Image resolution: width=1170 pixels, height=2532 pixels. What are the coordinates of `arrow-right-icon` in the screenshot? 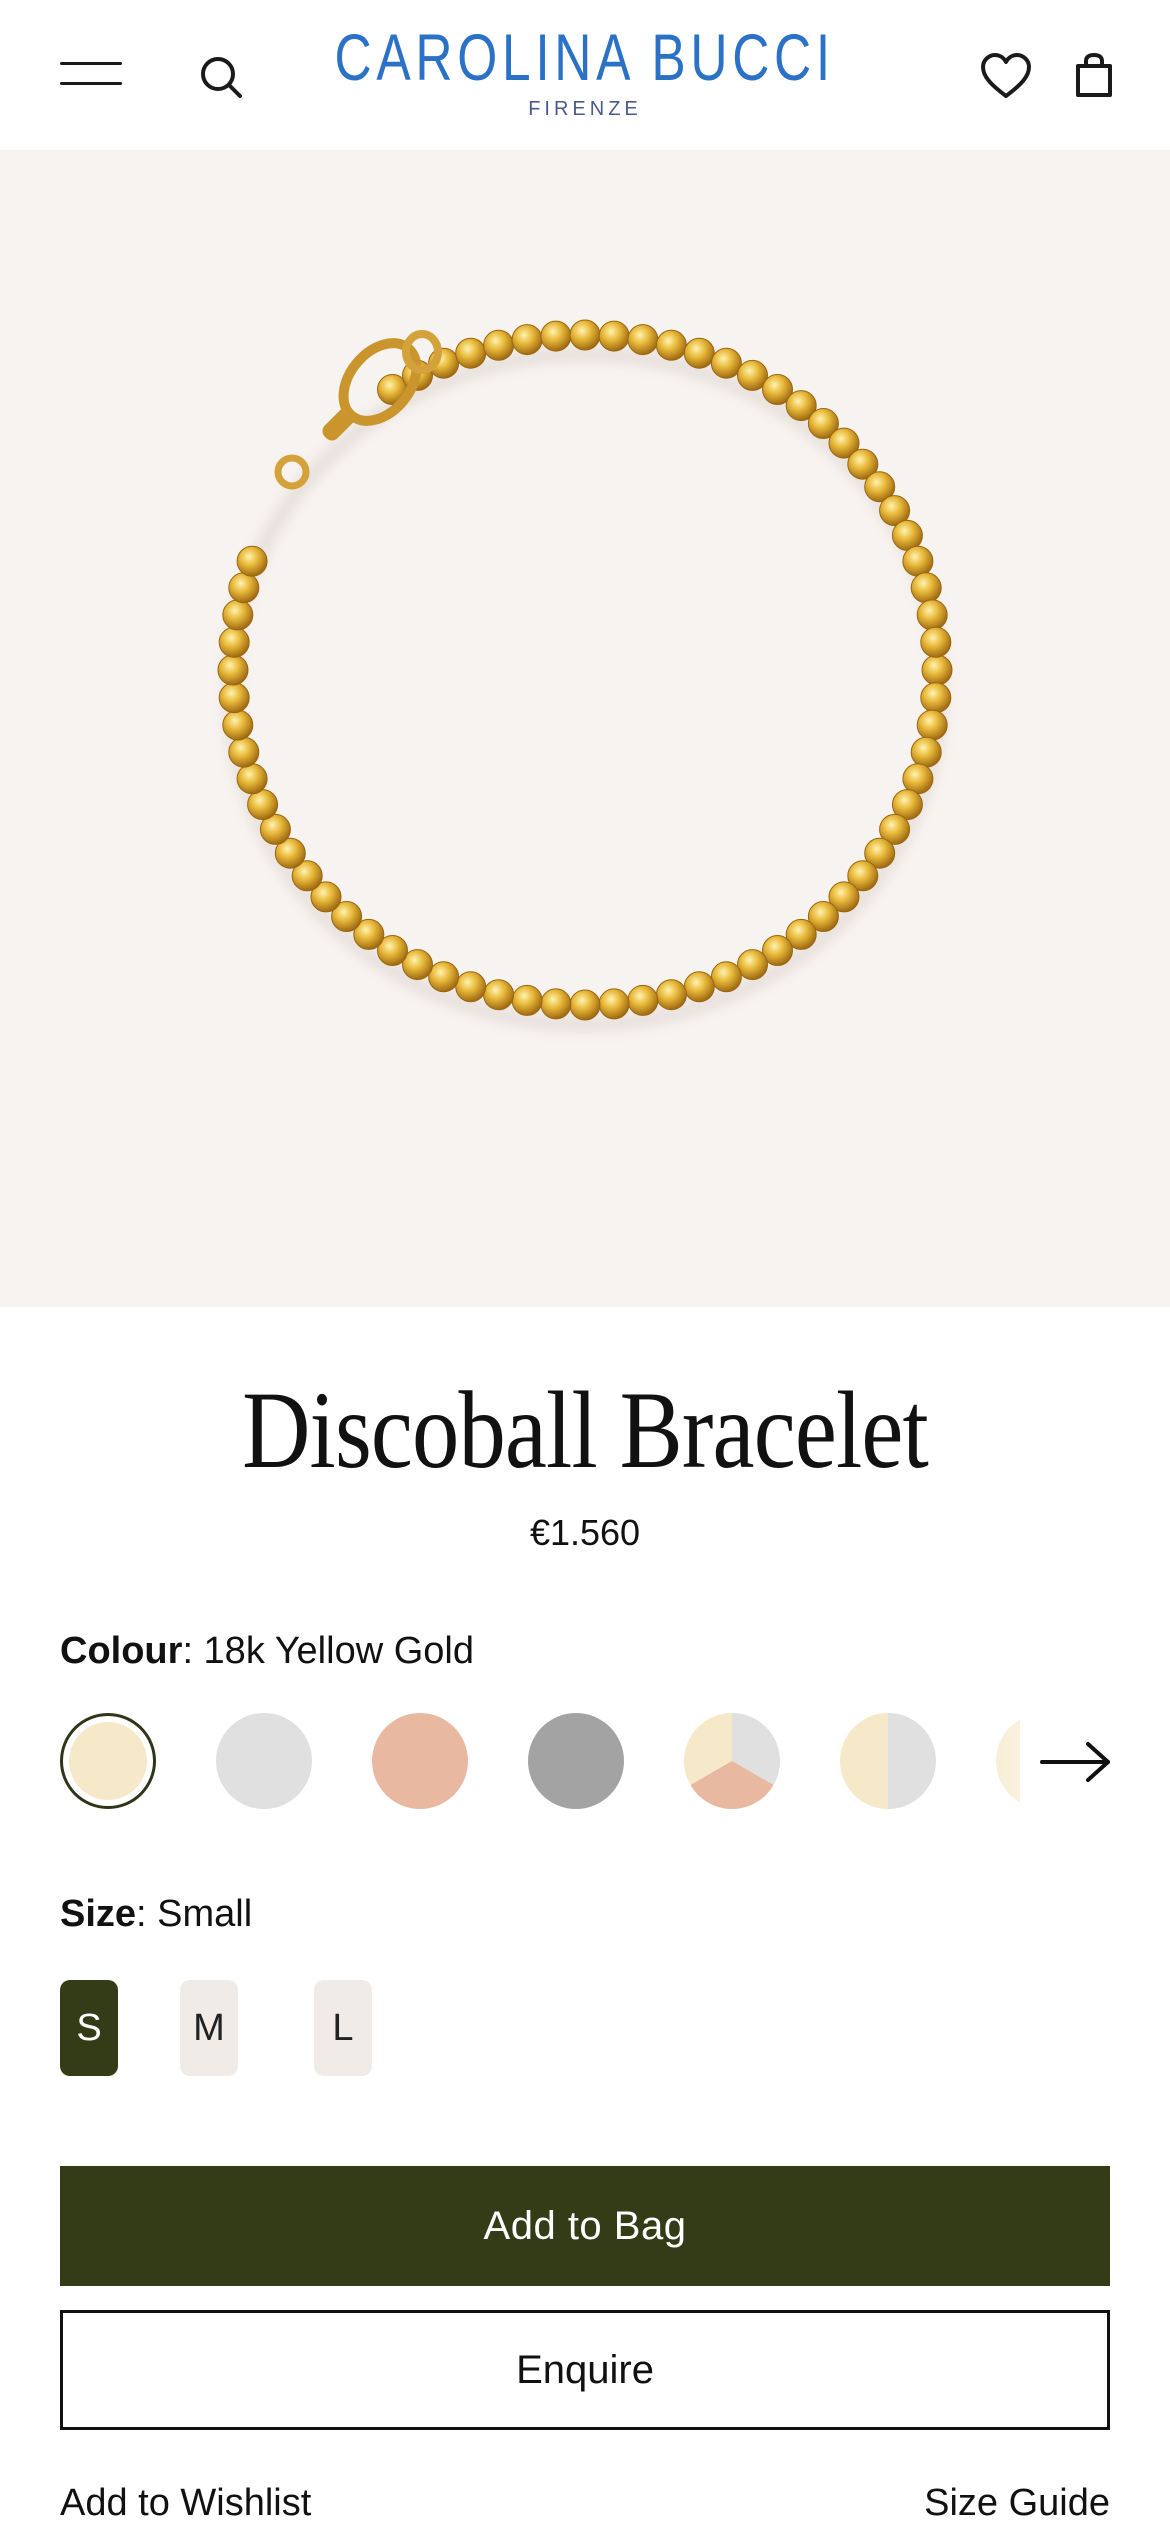 It's located at (1076, 1762).